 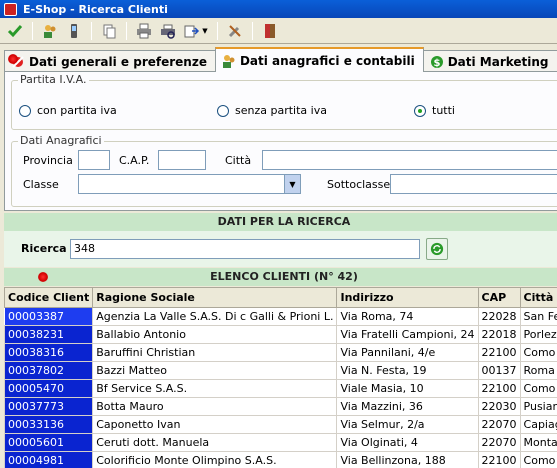 What do you see at coordinates (15, 31) in the screenshot?
I see `confirm-icon` at bounding box center [15, 31].